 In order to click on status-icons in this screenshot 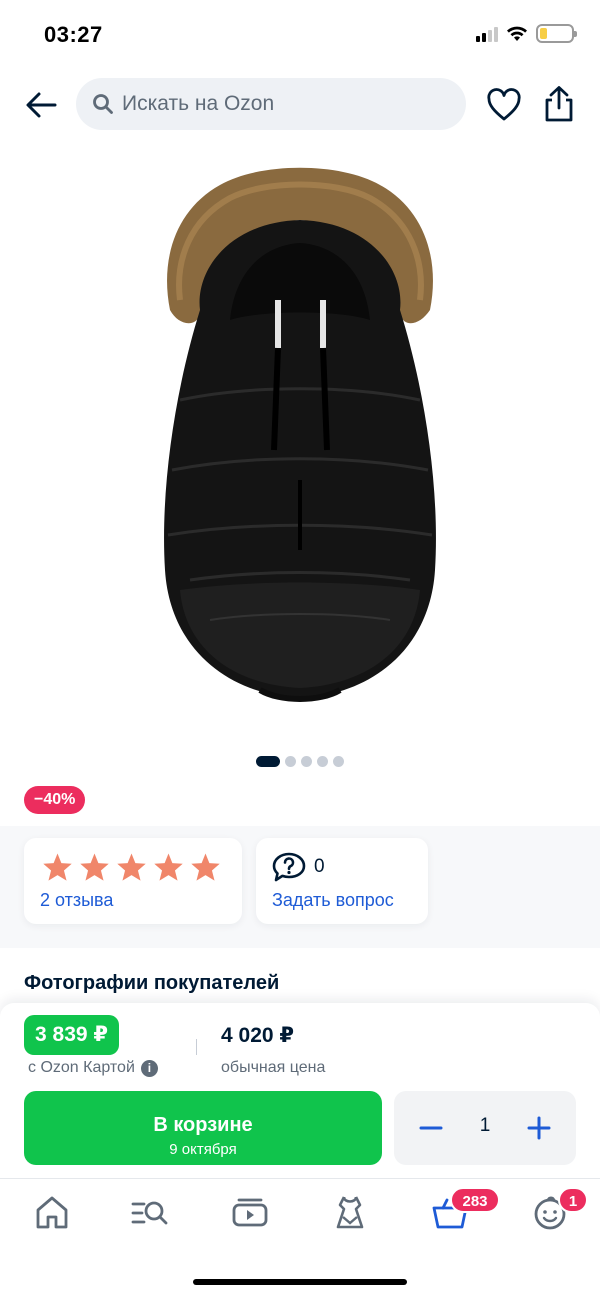, I will do `click(526, 33)`.